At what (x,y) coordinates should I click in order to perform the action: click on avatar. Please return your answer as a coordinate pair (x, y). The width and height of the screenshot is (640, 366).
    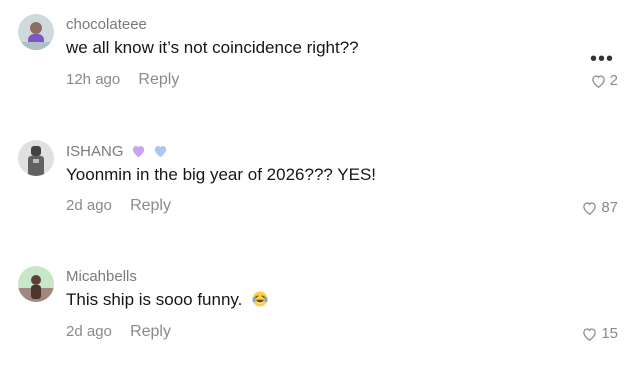
    Looking at the image, I should click on (36, 284).